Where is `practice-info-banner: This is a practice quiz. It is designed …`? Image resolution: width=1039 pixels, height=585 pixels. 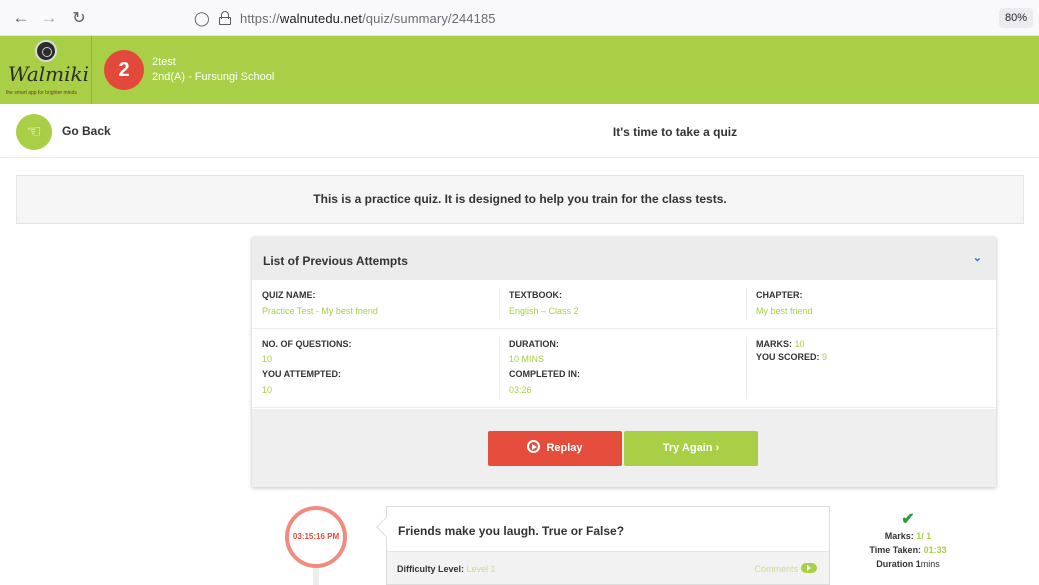 practice-info-banner: This is a practice quiz. It is designed … is located at coordinates (520, 199).